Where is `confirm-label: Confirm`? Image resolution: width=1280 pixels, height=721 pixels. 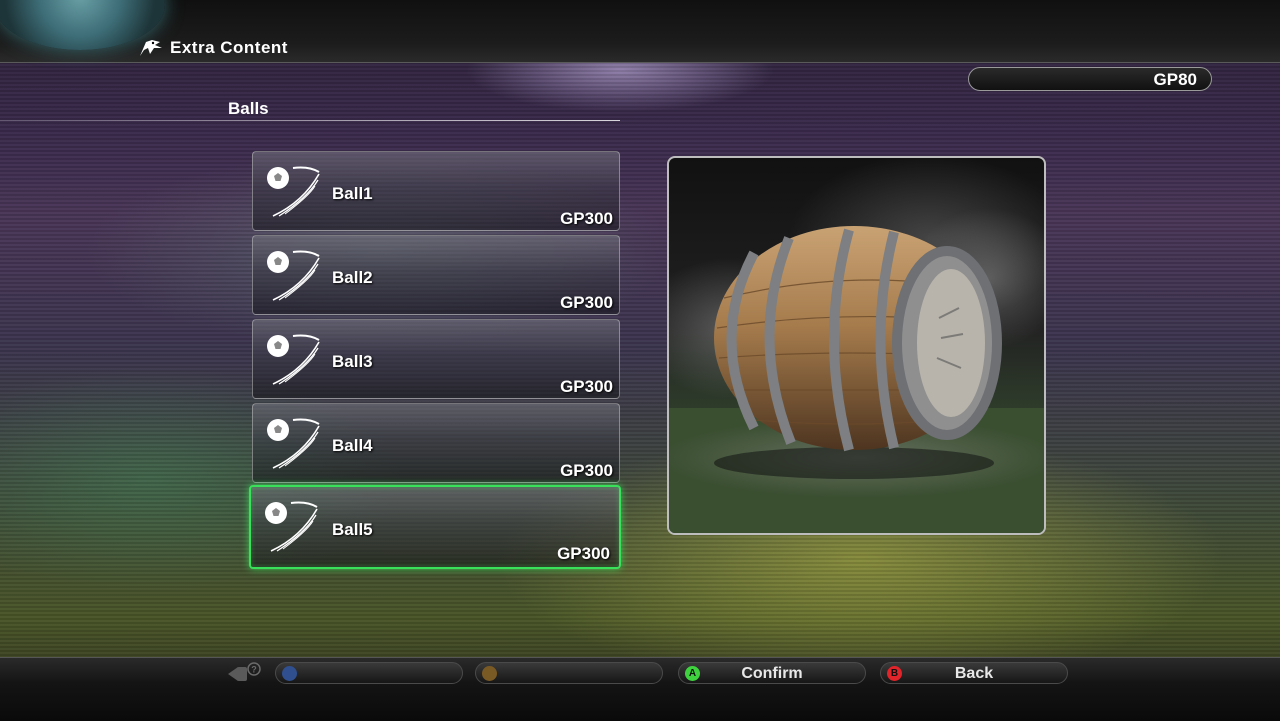
confirm-label: Confirm is located at coordinates (772, 673).